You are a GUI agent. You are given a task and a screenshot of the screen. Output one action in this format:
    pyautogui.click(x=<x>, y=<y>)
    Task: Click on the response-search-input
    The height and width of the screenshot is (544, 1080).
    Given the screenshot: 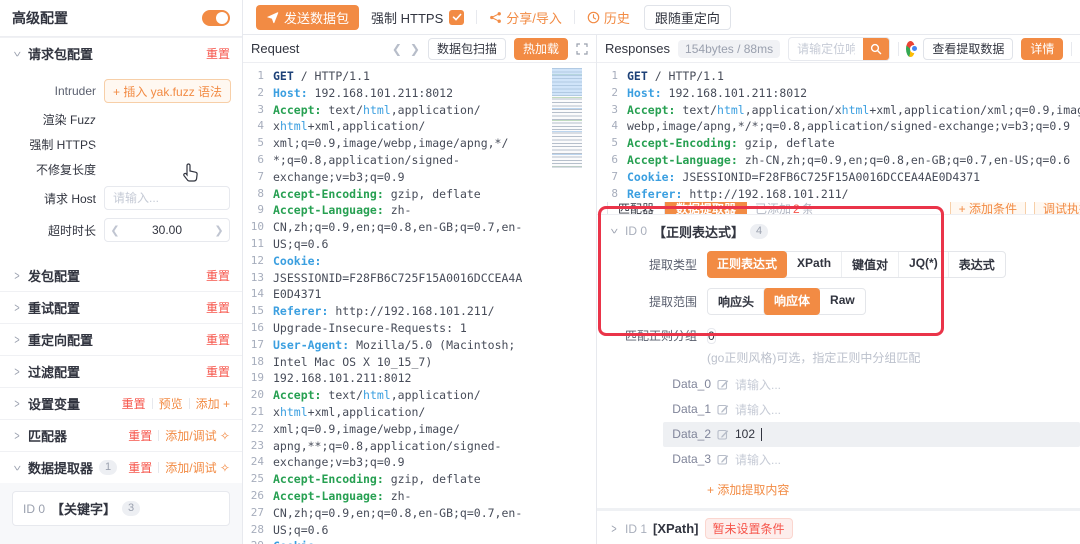 What is the action you would take?
    pyautogui.click(x=826, y=48)
    